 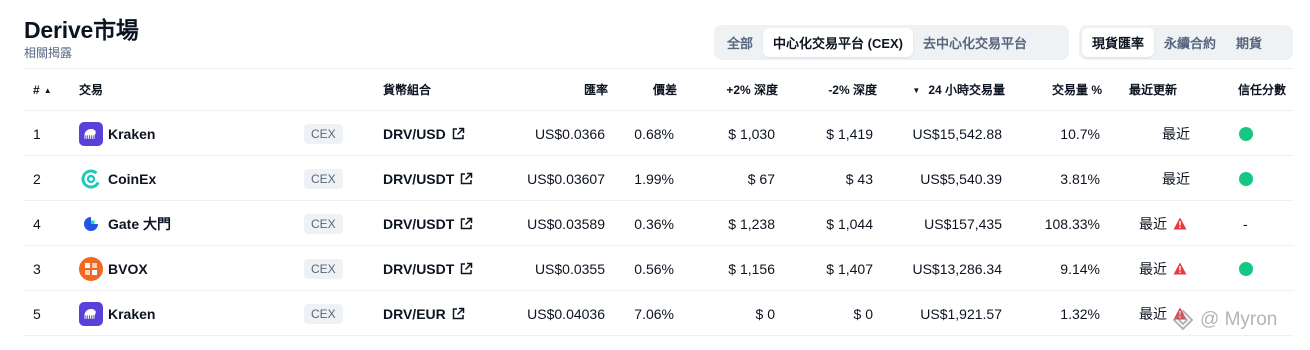 What do you see at coordinates (1066, 90) in the screenshot?
I see `col-volume-pct-header: 交易量 %` at bounding box center [1066, 90].